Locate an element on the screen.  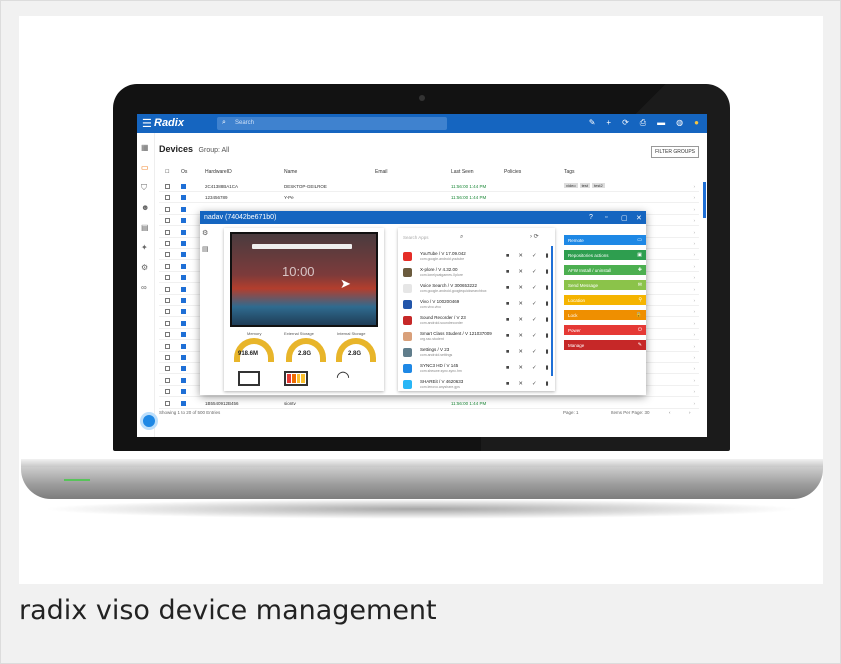
prev-page-button: ‹ is located at coordinates (670, 412).